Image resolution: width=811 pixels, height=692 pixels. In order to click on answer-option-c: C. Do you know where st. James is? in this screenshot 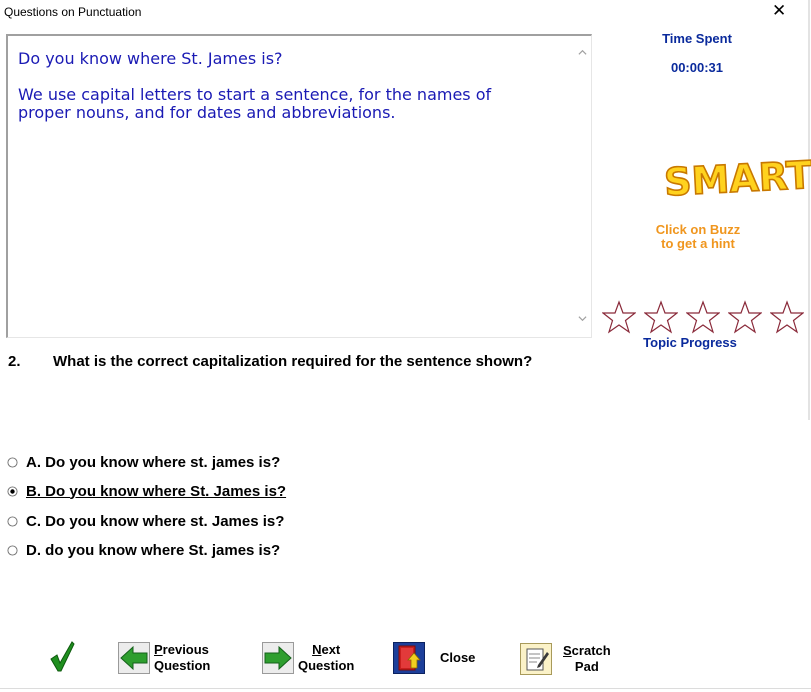, I will do `click(145, 521)`.